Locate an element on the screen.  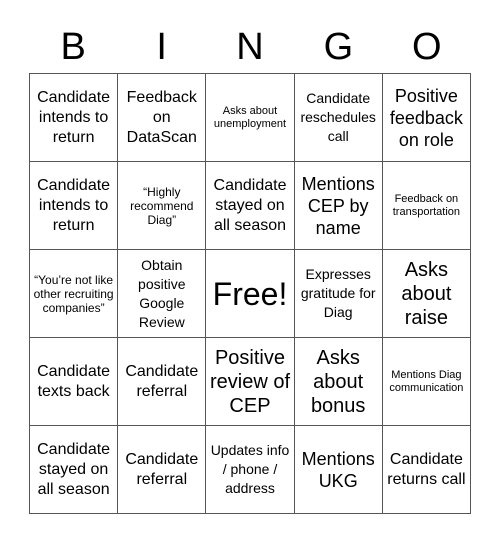
bingo-cell: “Highly recommend Diag” is located at coordinates (162, 206).